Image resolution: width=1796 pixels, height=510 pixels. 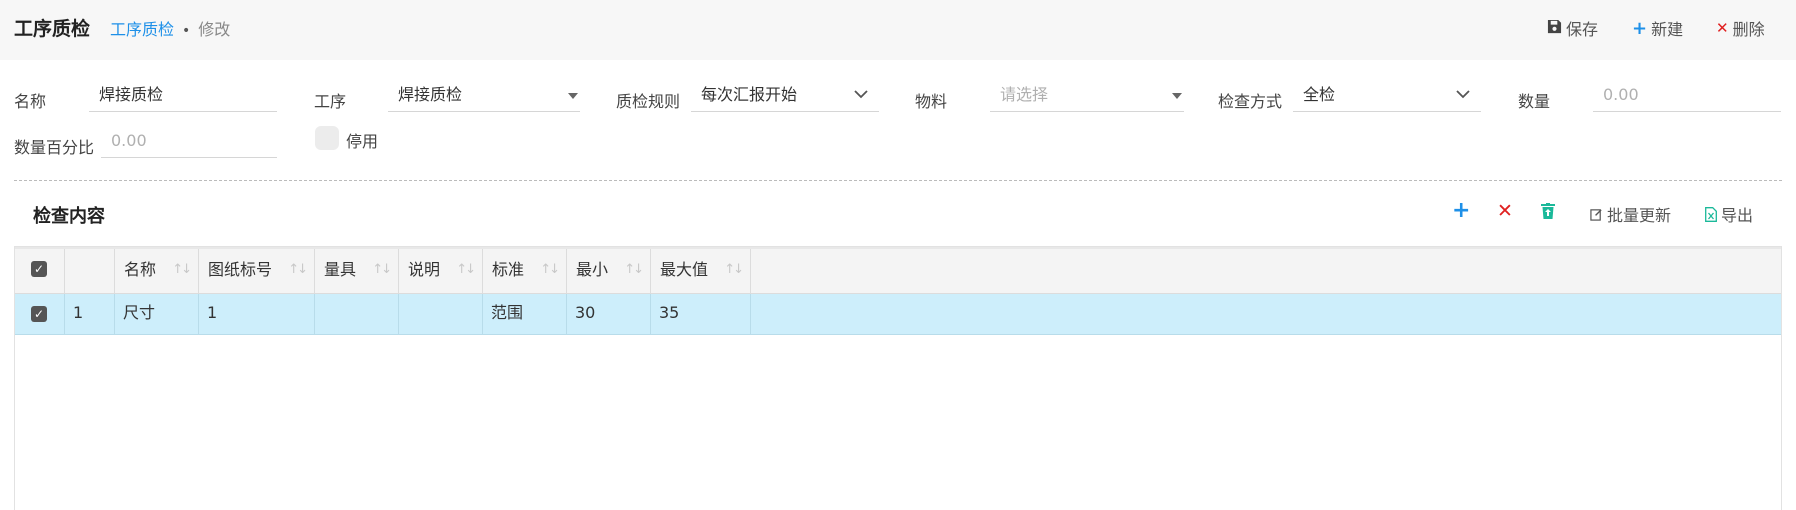 What do you see at coordinates (330, 101) in the screenshot?
I see `process-label: 工序` at bounding box center [330, 101].